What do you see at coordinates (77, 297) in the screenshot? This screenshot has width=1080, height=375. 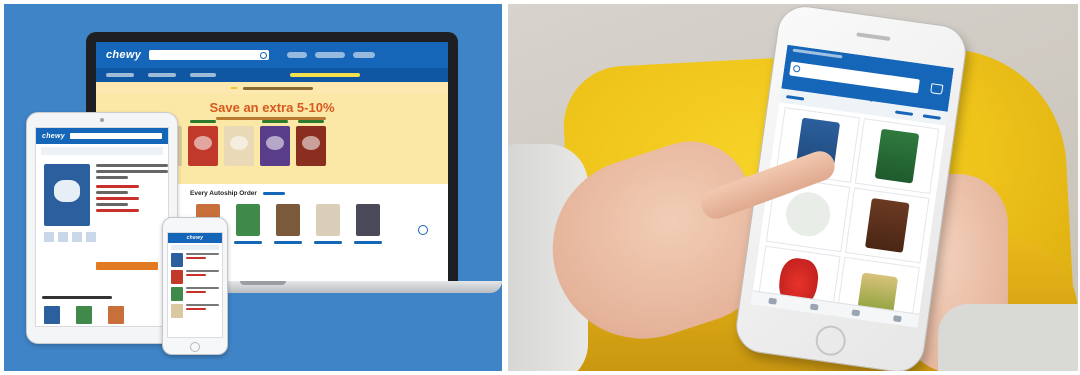 I see `tablet-section-heading` at bounding box center [77, 297].